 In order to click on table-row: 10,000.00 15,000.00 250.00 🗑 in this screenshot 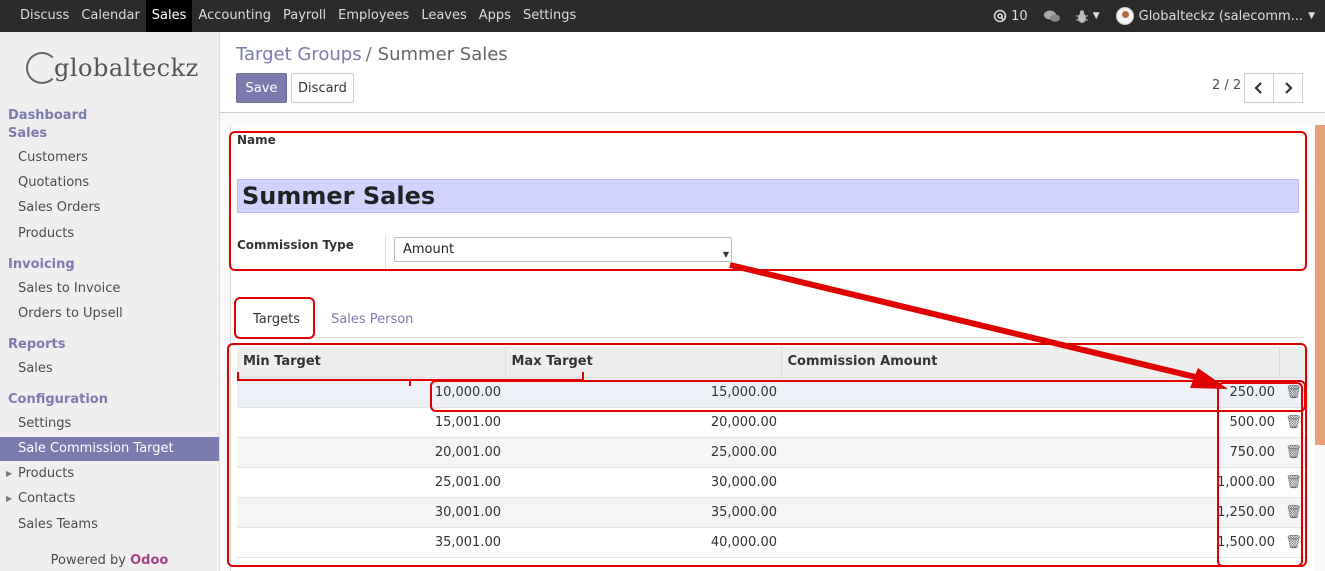, I will do `click(772, 392)`.